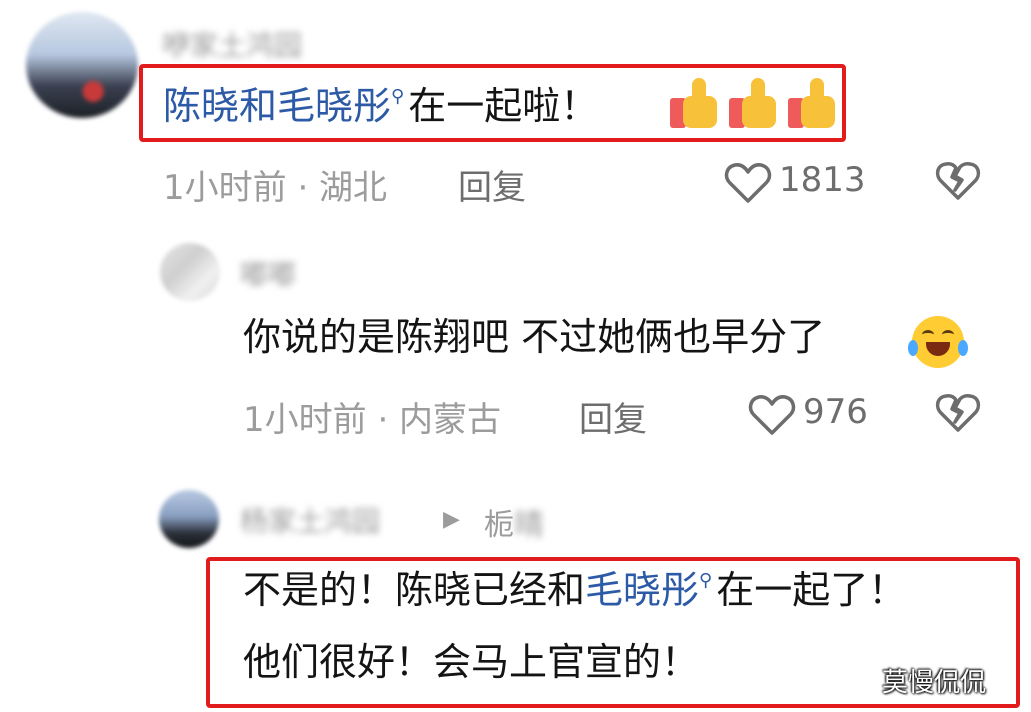  Describe the element at coordinates (275, 188) in the screenshot. I see `comment-1-timestamp-location: 1小时前 · 湖北` at that location.